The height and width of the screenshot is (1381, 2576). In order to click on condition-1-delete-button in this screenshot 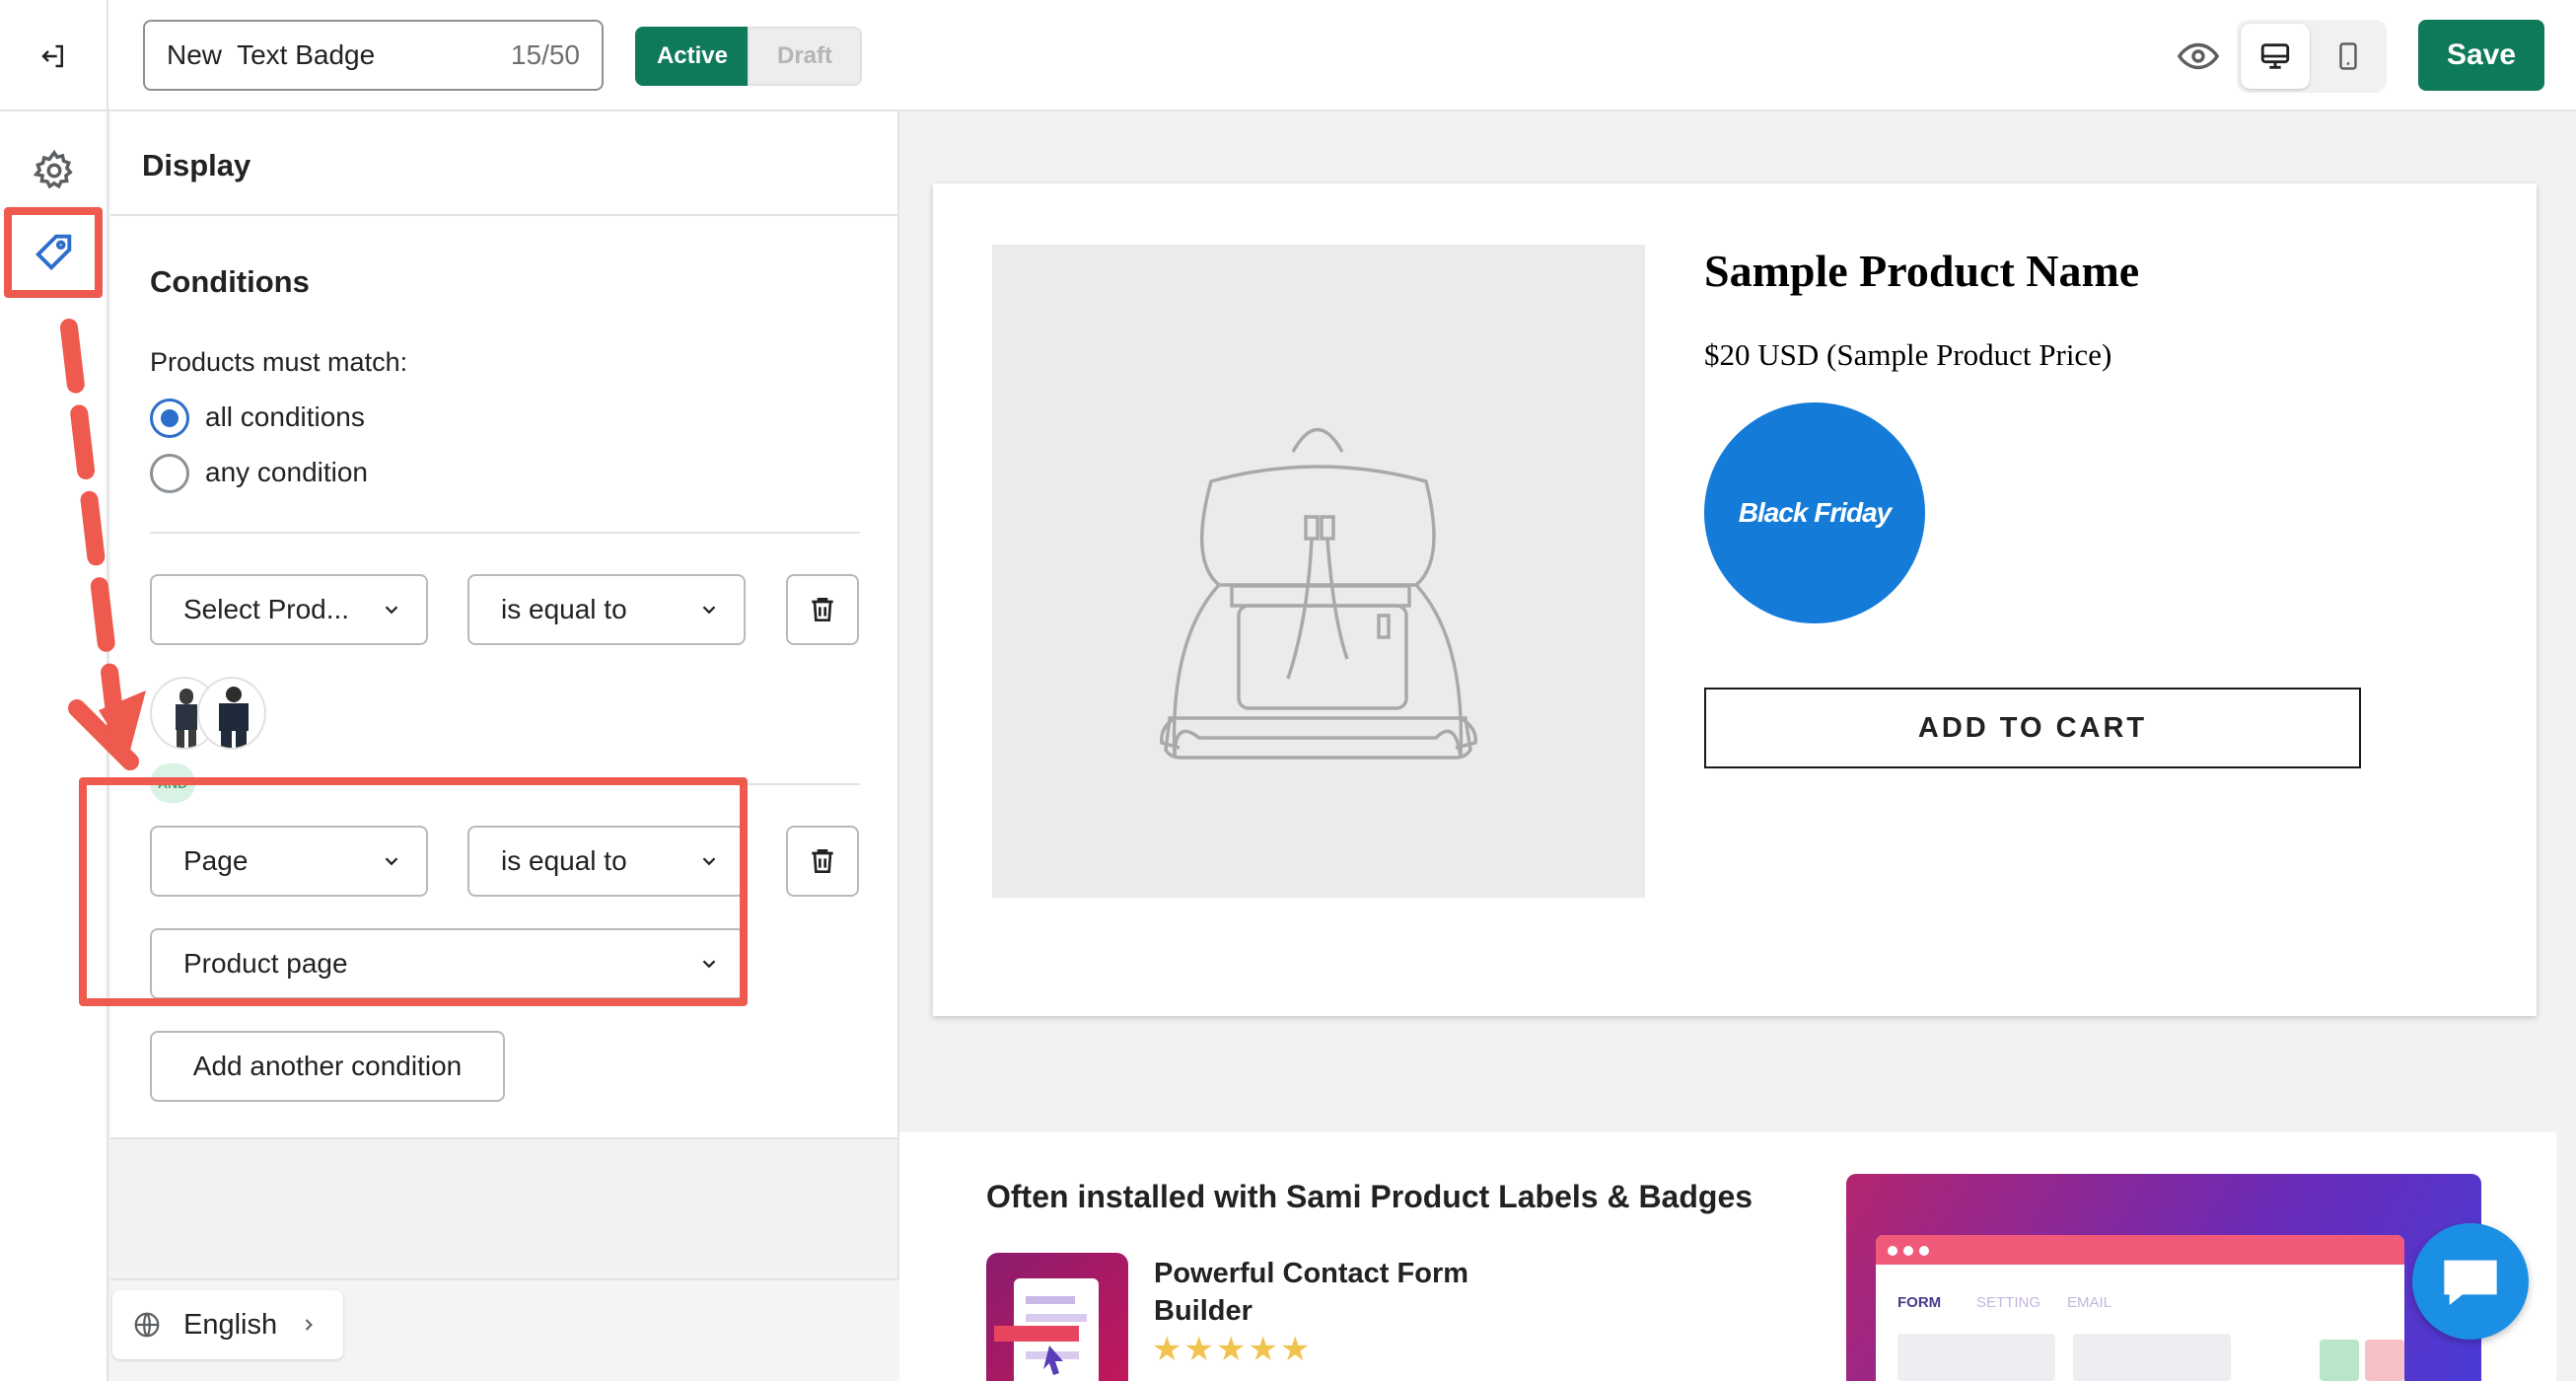, I will do `click(822, 609)`.